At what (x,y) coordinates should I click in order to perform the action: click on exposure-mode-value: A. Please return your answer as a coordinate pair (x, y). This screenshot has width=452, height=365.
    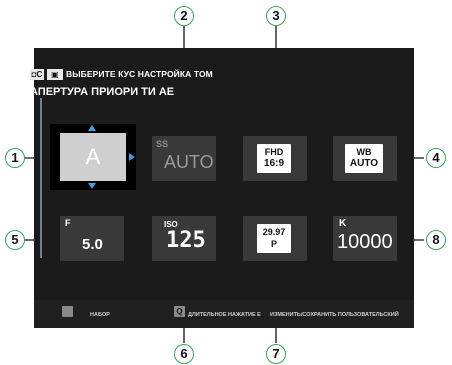
    Looking at the image, I should click on (93, 157).